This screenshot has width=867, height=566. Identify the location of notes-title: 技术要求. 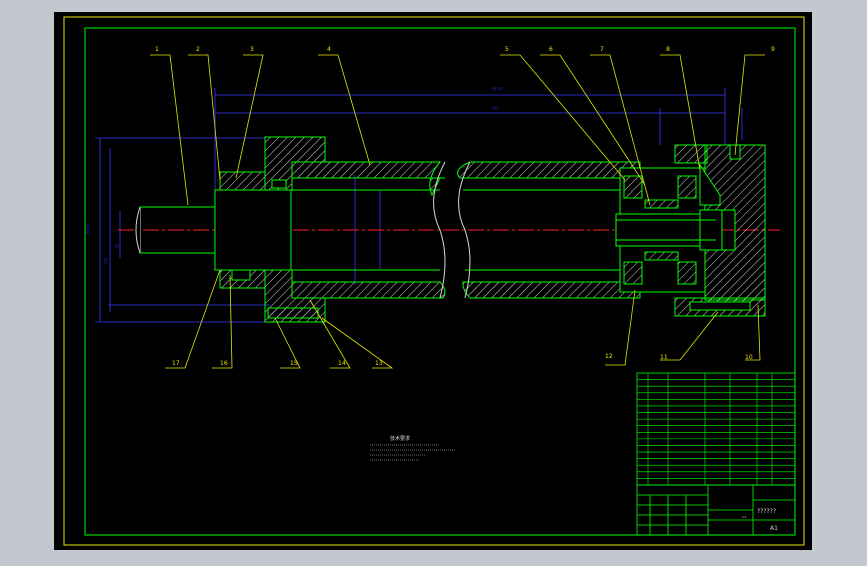
(400, 438).